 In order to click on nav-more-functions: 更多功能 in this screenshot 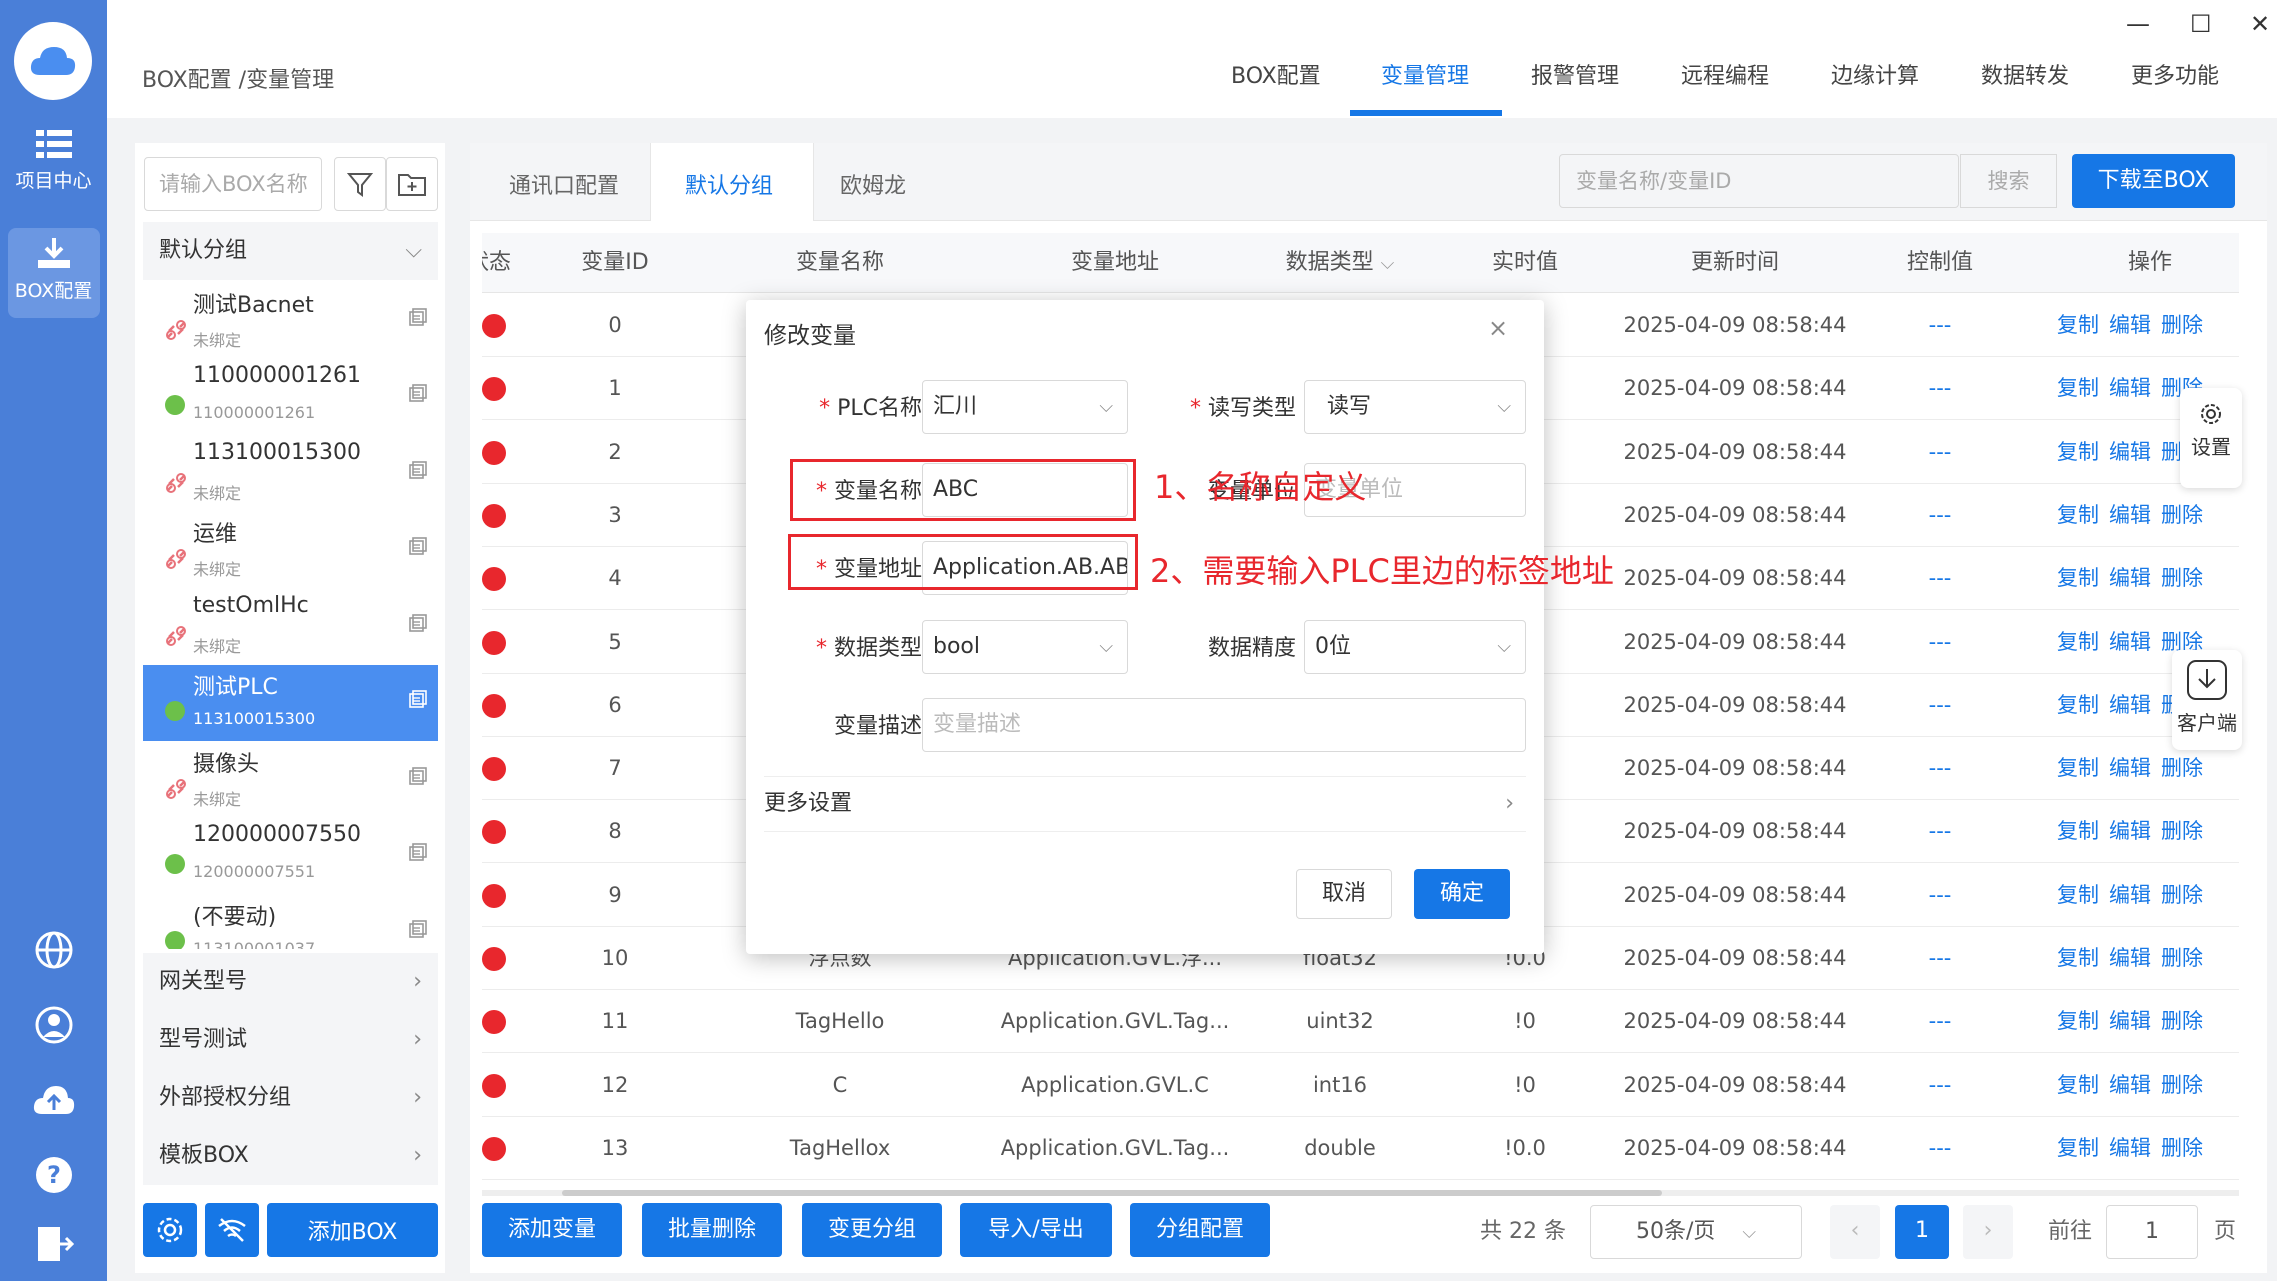, I will do `click(2175, 74)`.